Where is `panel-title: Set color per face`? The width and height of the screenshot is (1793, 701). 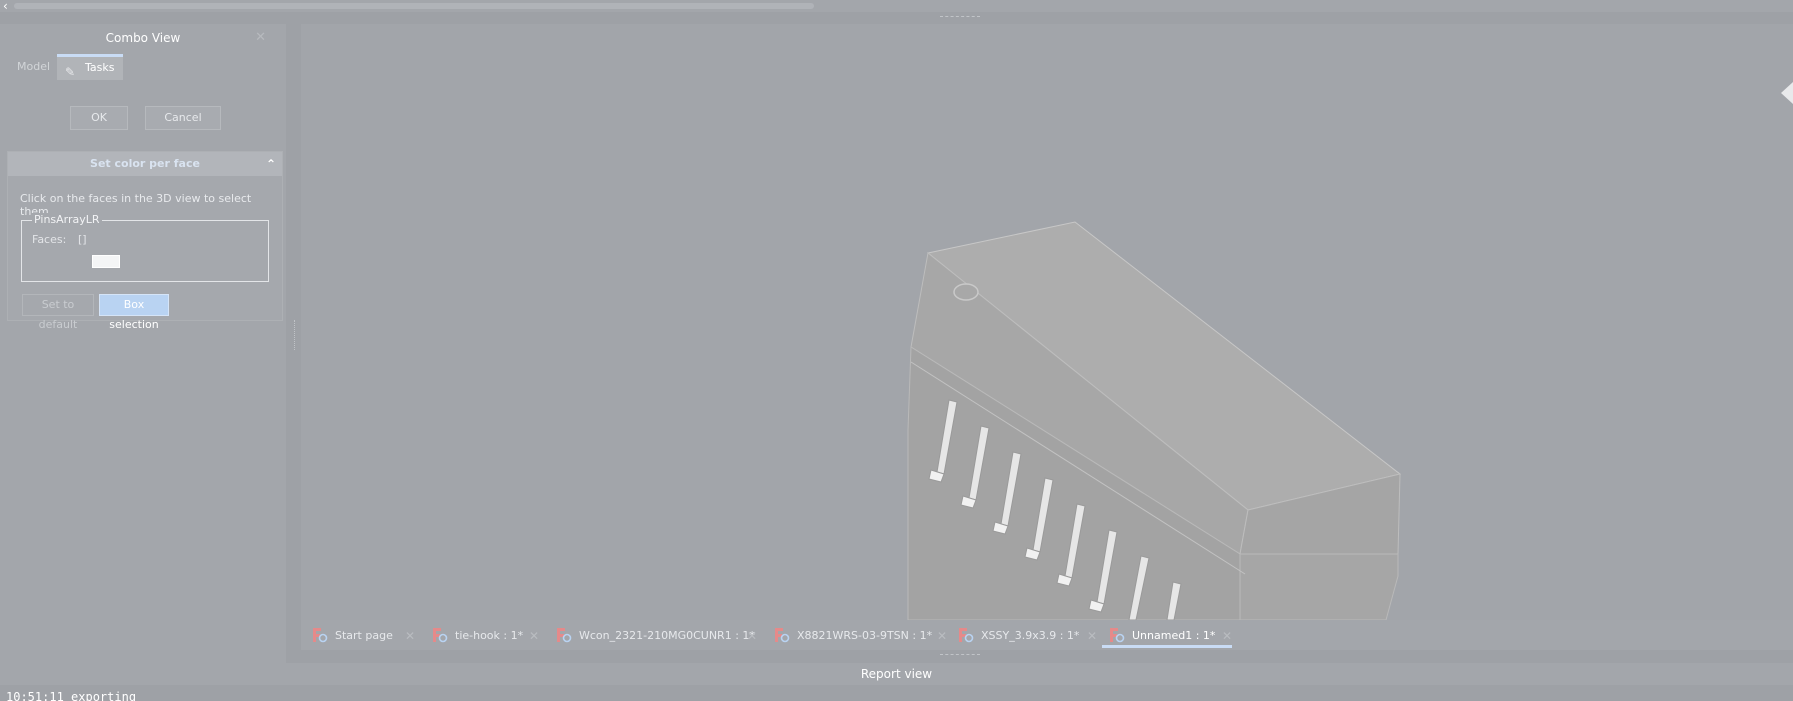 panel-title: Set color per face is located at coordinates (145, 163).